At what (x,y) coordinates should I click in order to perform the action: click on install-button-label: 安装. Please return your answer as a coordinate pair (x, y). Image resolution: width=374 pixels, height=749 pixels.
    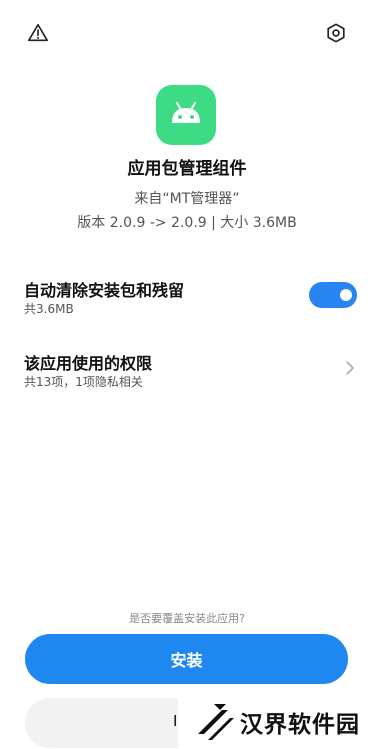
    Looking at the image, I should click on (186, 660).